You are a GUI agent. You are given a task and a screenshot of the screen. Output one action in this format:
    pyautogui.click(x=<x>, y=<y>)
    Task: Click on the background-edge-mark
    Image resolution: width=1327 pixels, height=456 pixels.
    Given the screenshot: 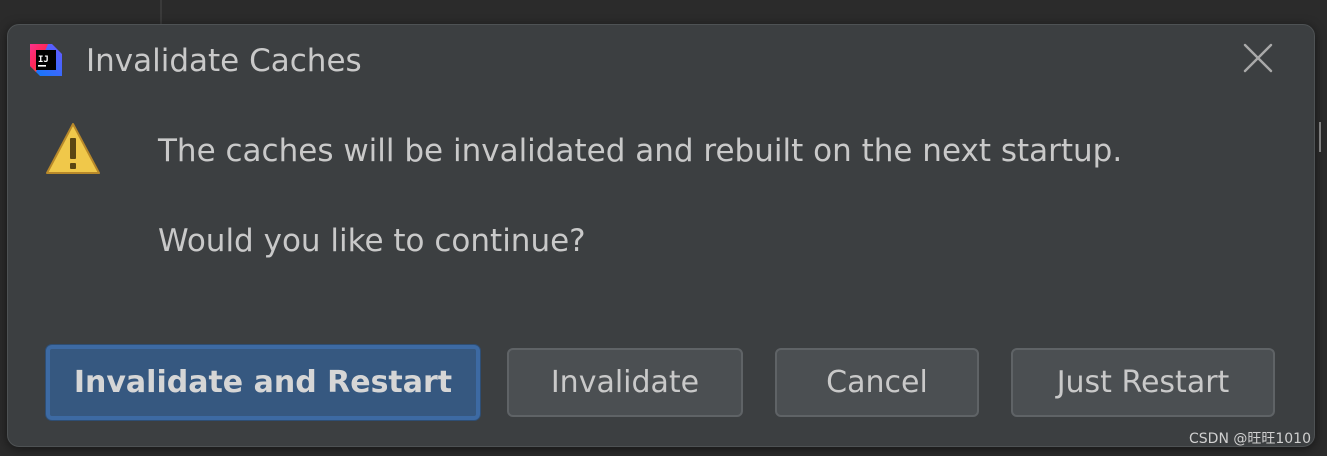 What is the action you would take?
    pyautogui.click(x=1323, y=137)
    